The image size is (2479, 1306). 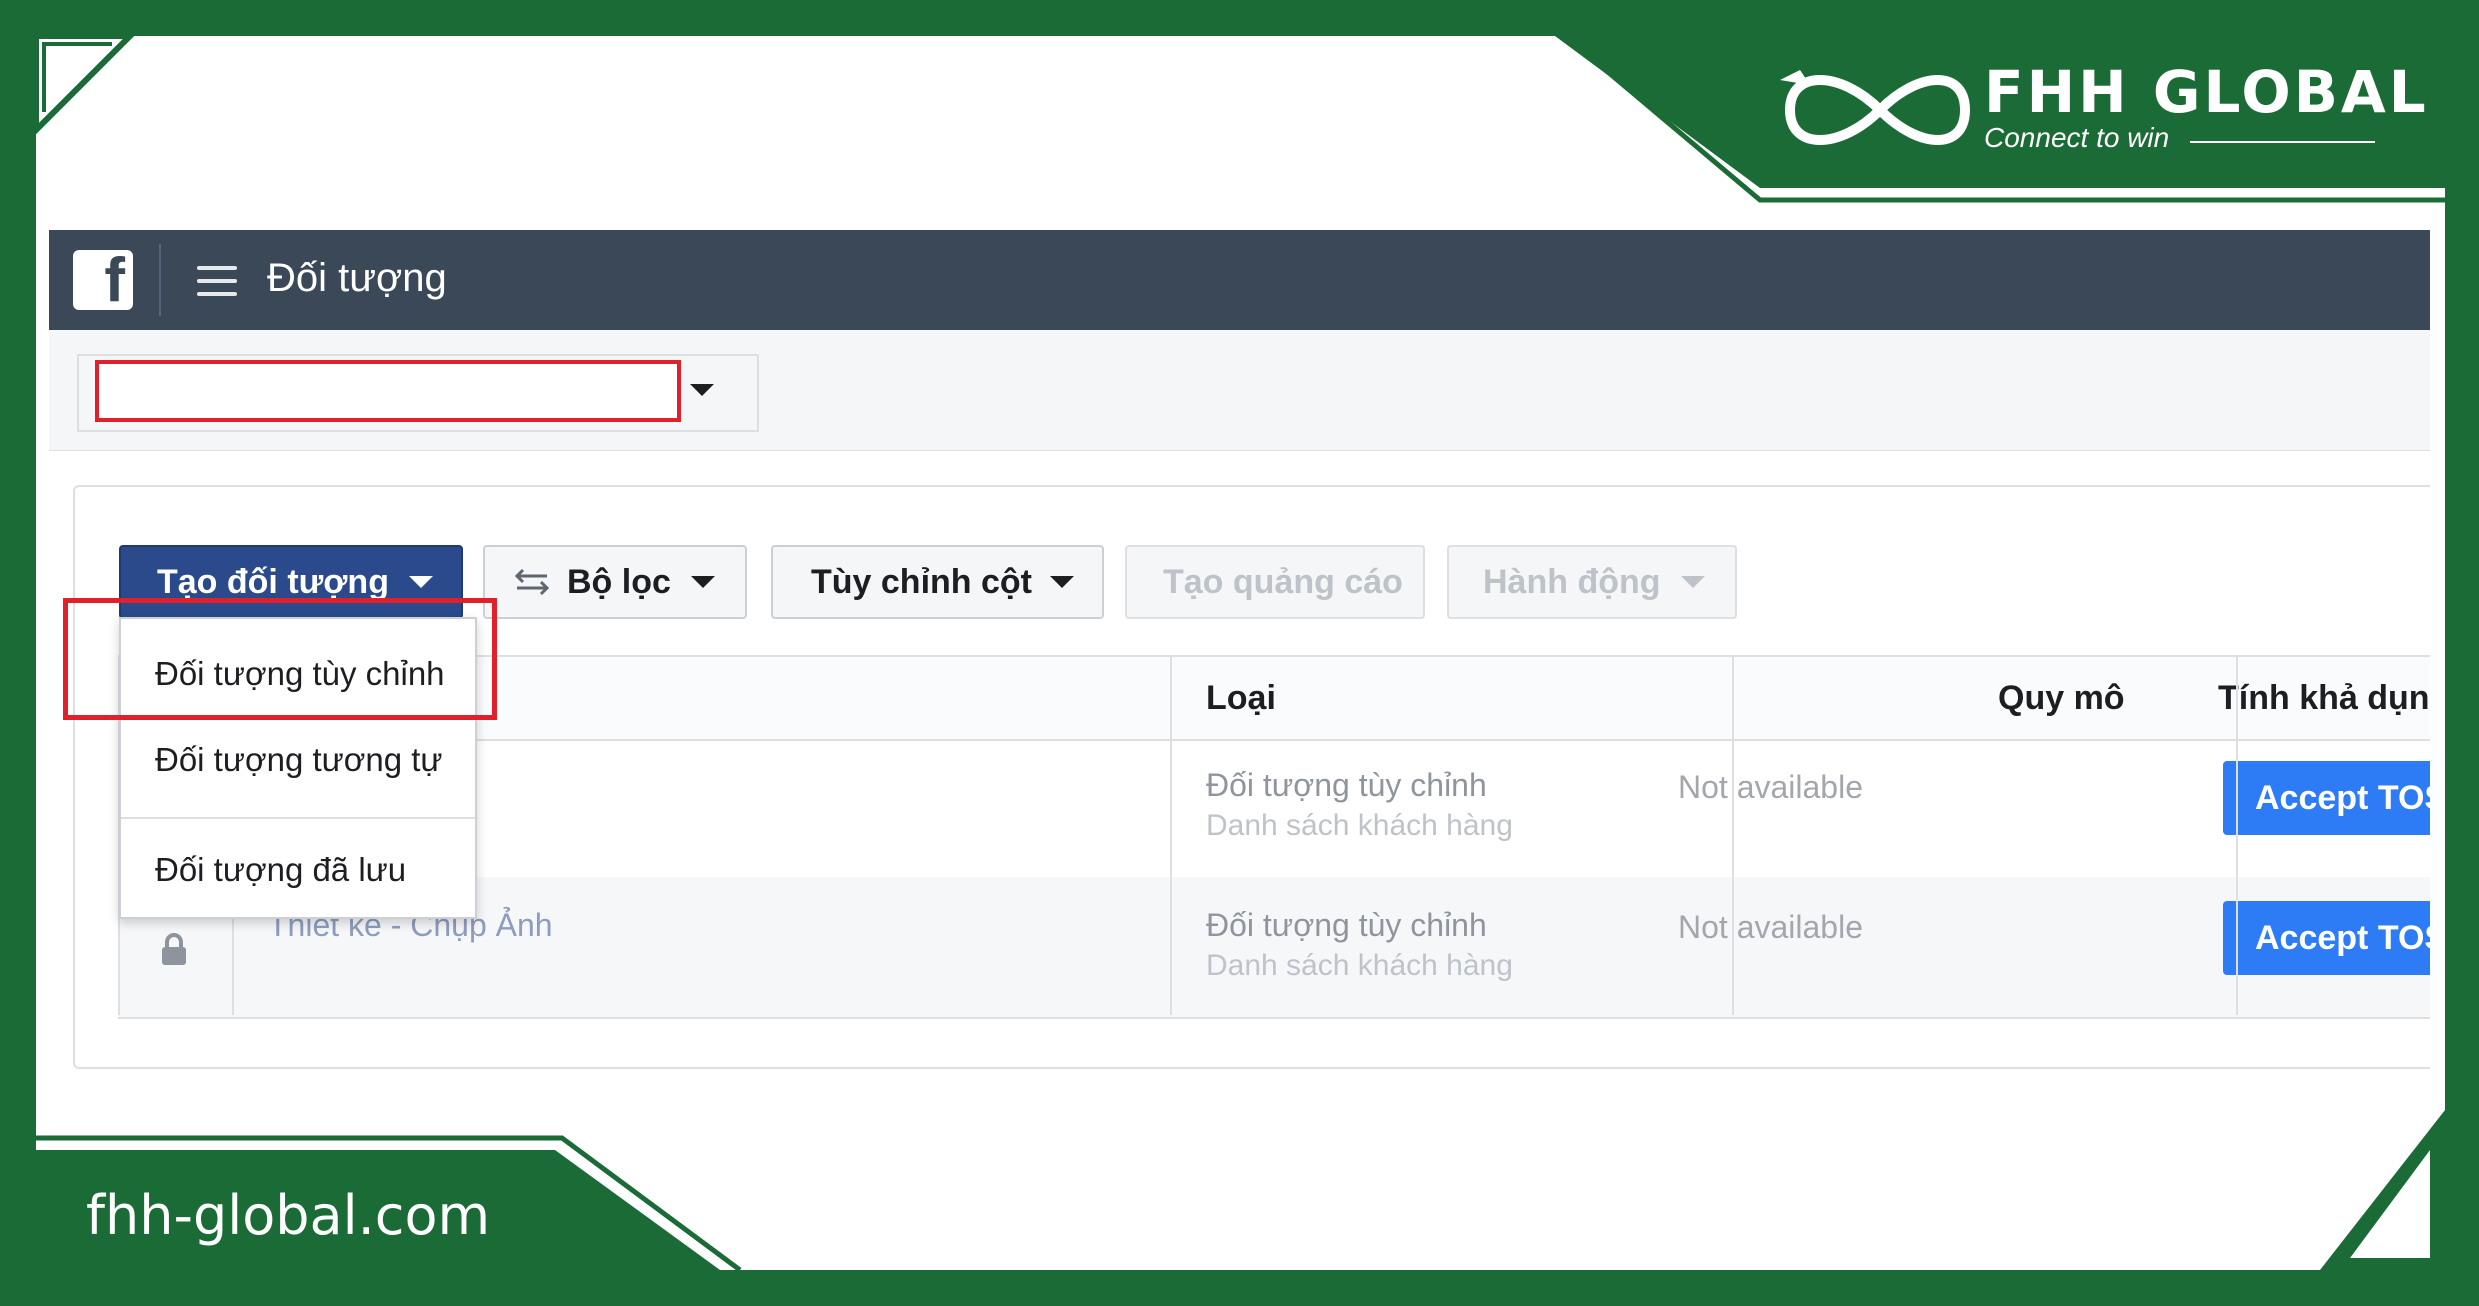 What do you see at coordinates (619, 581) in the screenshot?
I see `filter-label: Bộ lọc` at bounding box center [619, 581].